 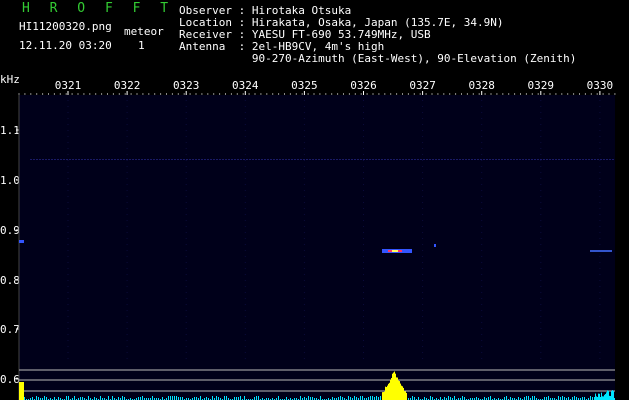 What do you see at coordinates (186, 85) in the screenshot?
I see `x-tick-label: 0323` at bounding box center [186, 85].